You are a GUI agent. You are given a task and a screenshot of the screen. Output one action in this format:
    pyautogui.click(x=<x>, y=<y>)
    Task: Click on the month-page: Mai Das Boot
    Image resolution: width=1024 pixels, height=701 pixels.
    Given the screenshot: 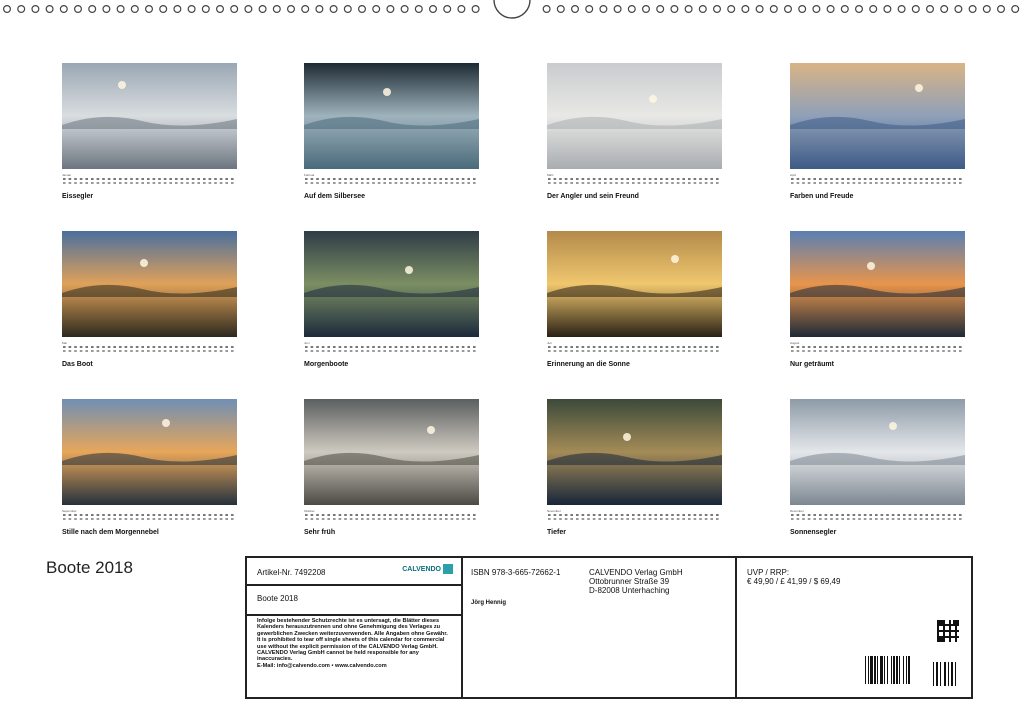 What is the action you would take?
    pyautogui.click(x=149, y=299)
    